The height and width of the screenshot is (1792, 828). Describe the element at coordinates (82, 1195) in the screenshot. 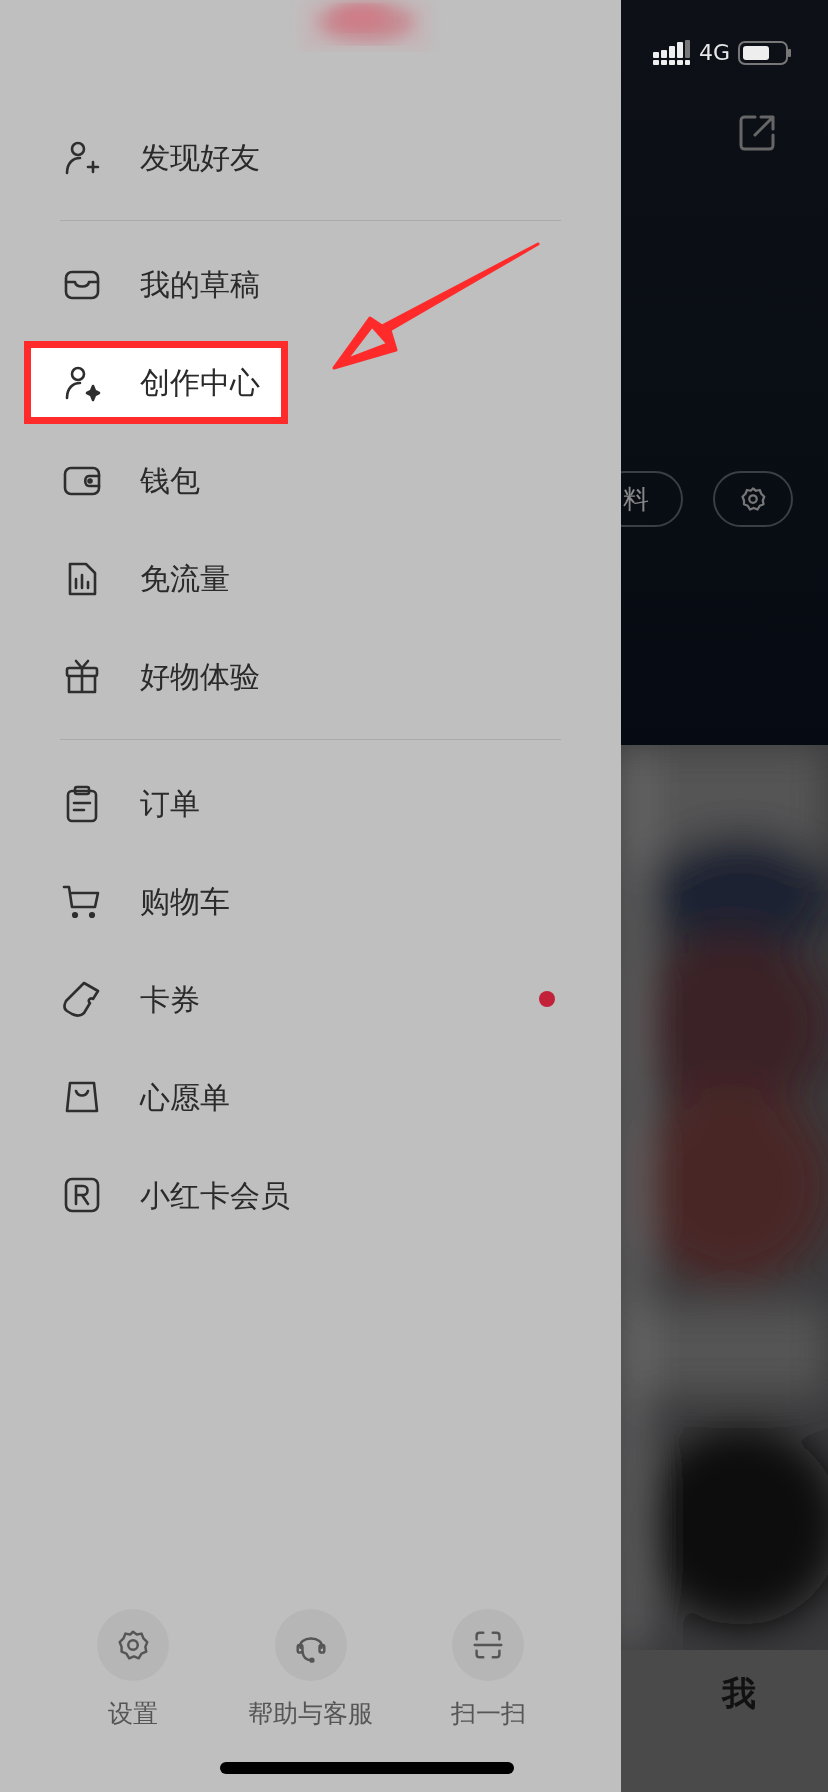

I see `member-r-icon` at that location.